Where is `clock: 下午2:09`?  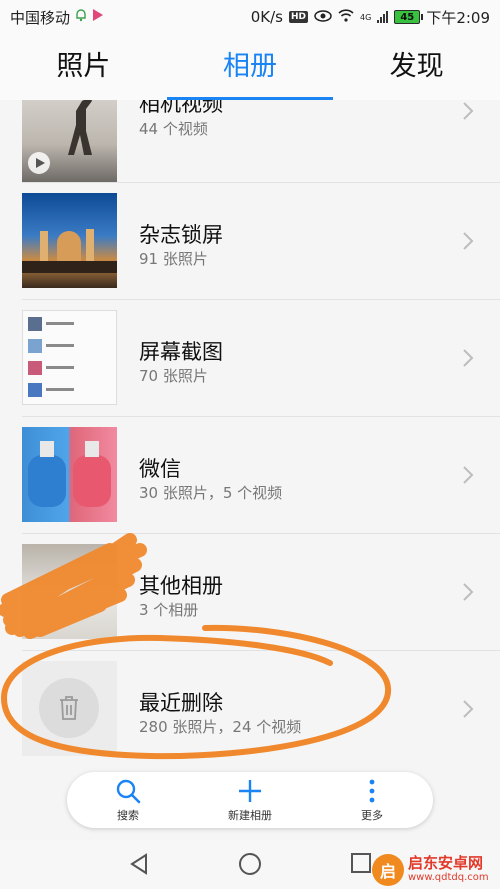 clock: 下午2:09 is located at coordinates (458, 17).